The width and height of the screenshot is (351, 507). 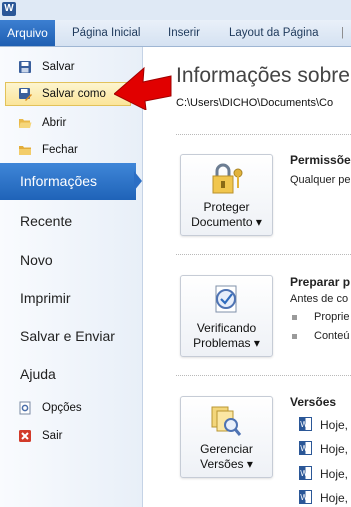 I want to click on lock-key-icon, so click(x=227, y=178).